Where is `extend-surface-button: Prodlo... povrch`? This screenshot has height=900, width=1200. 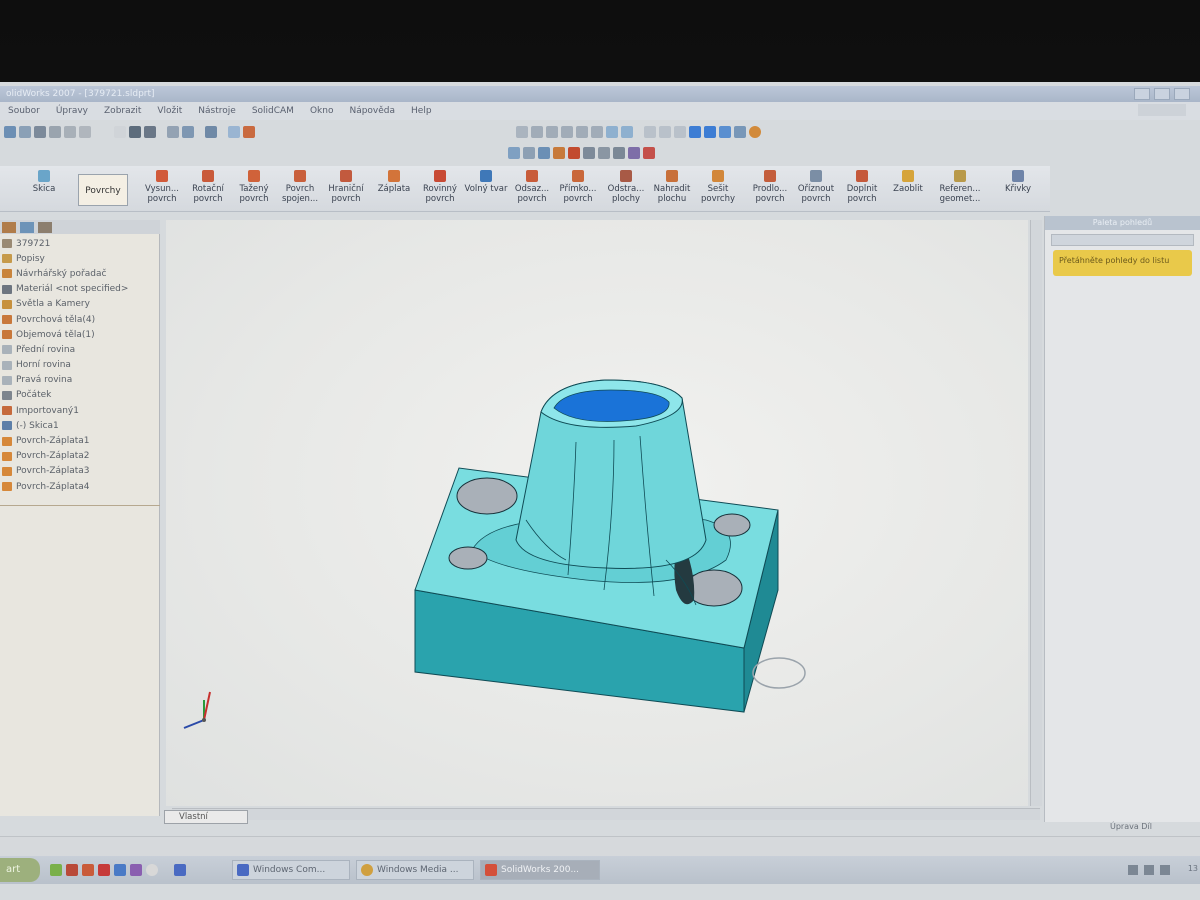
extend-surface-button: Prodlo... povrch is located at coordinates (770, 187).